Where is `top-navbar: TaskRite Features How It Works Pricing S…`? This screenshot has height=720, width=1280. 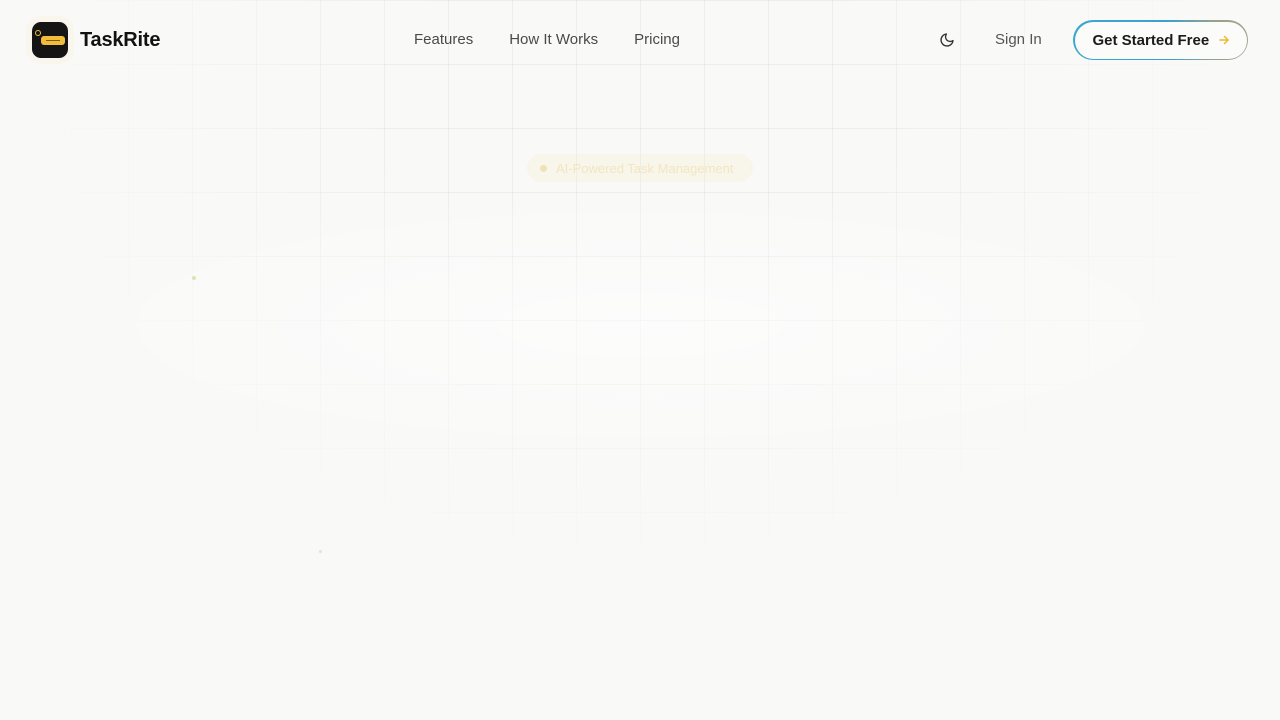
top-navbar: TaskRite Features How It Works Pricing S… is located at coordinates (640, 40).